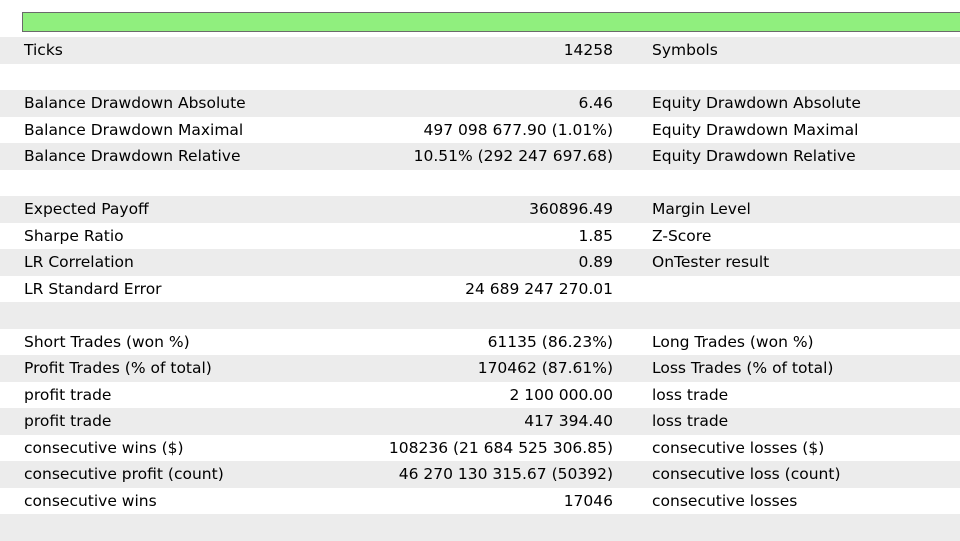 Image resolution: width=960 pixels, height=541 pixels. What do you see at coordinates (480, 262) in the screenshot?
I see `table-row: LR Correlation 0.89 OnTester result` at bounding box center [480, 262].